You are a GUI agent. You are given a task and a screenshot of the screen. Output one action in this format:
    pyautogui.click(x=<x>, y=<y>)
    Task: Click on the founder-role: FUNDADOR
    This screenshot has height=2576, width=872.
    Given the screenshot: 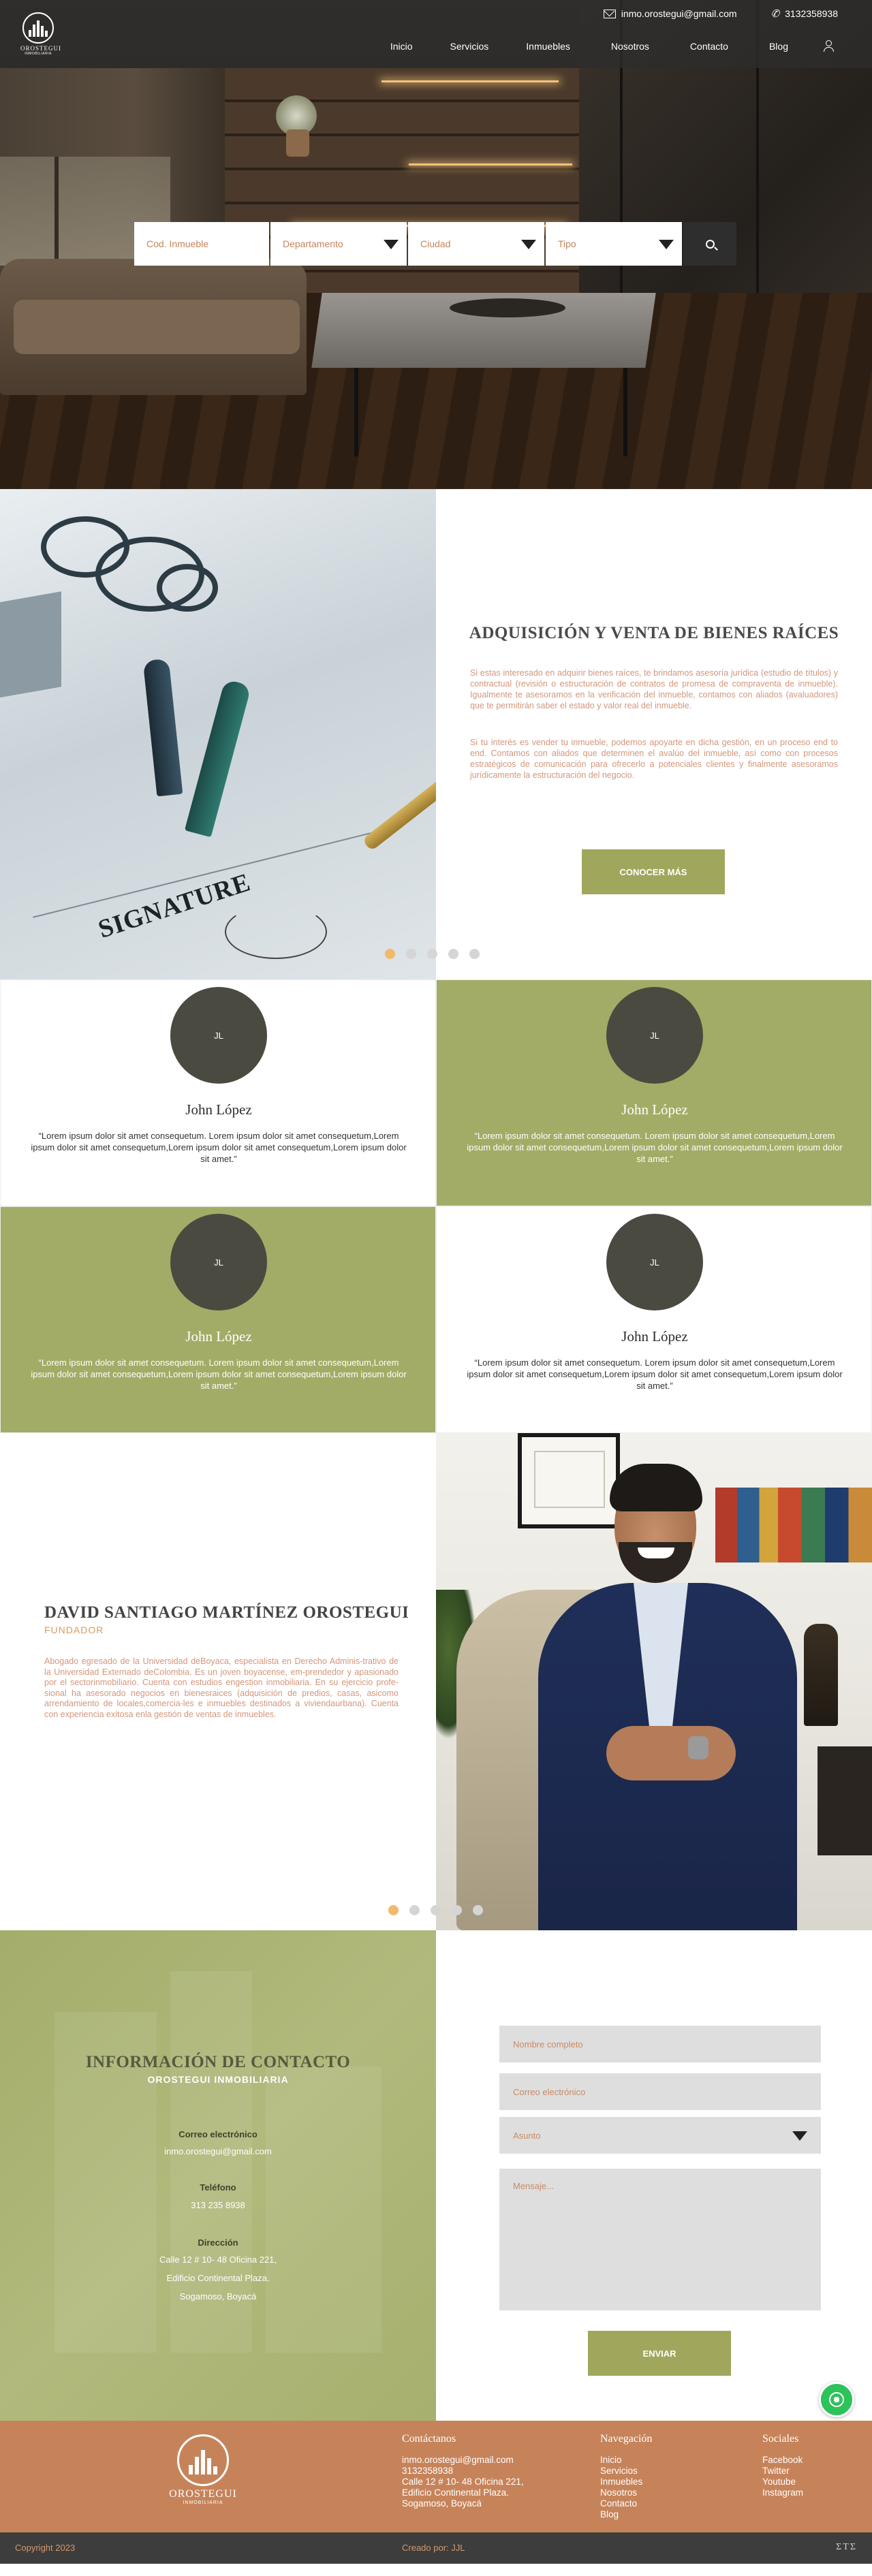 What is the action you would take?
    pyautogui.click(x=74, y=1629)
    